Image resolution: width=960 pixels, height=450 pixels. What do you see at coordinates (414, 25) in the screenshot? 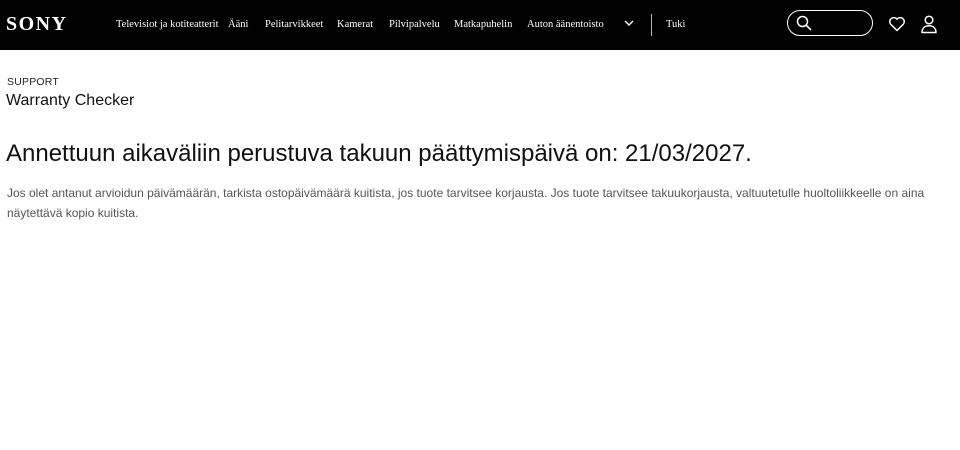
I see `nav-item-pilvipalvelu: Pilvipalvelu` at bounding box center [414, 25].